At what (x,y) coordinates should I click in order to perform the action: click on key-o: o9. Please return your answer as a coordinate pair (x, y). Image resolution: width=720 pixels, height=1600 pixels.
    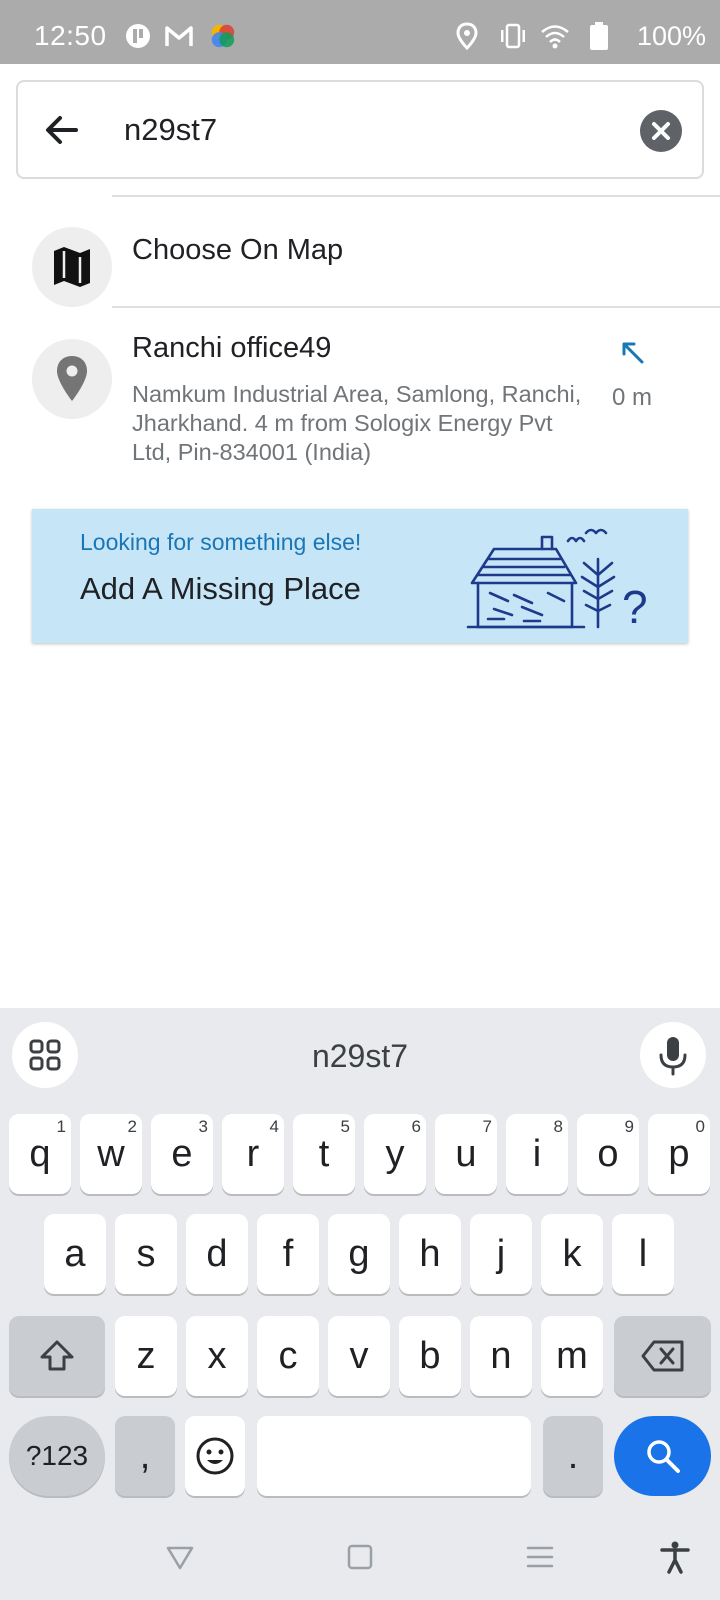
    Looking at the image, I should click on (608, 1154).